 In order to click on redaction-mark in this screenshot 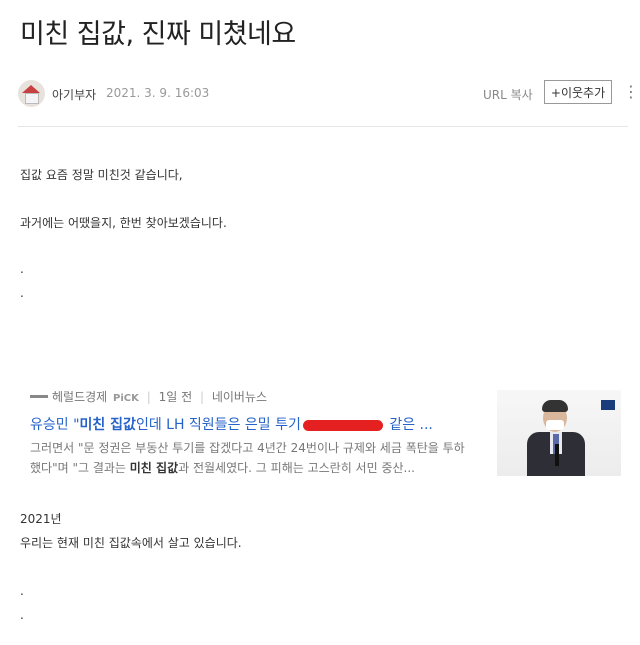, I will do `click(342, 425)`.